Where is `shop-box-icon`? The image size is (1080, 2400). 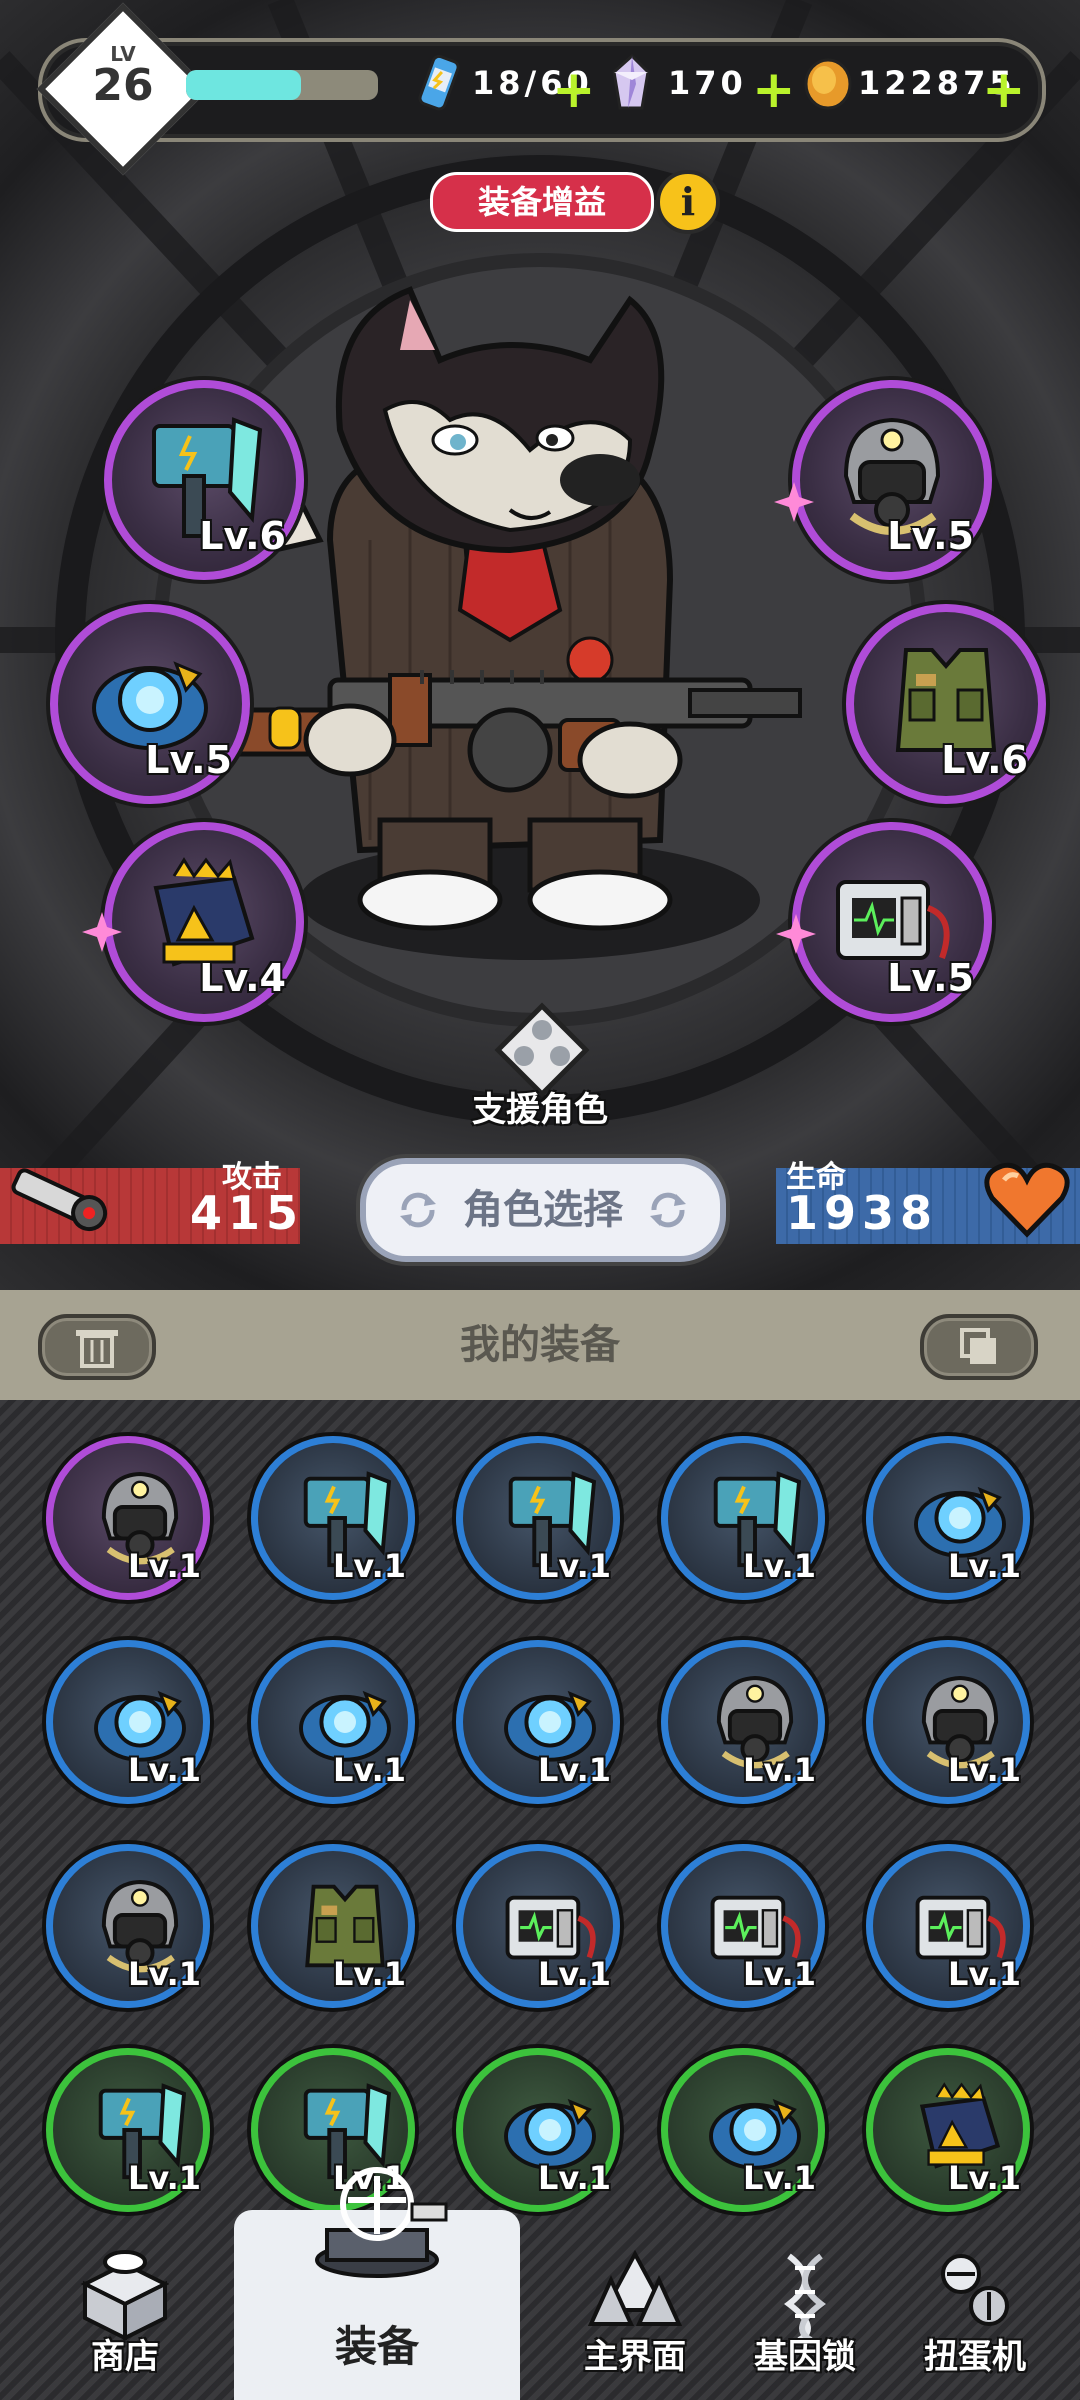
shop-box-icon is located at coordinates (125, 2295).